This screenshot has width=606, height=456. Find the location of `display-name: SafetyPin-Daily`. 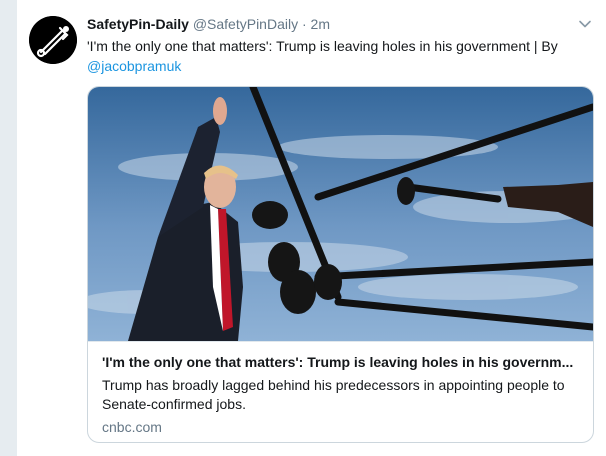

display-name: SafetyPin-Daily is located at coordinates (138, 24).